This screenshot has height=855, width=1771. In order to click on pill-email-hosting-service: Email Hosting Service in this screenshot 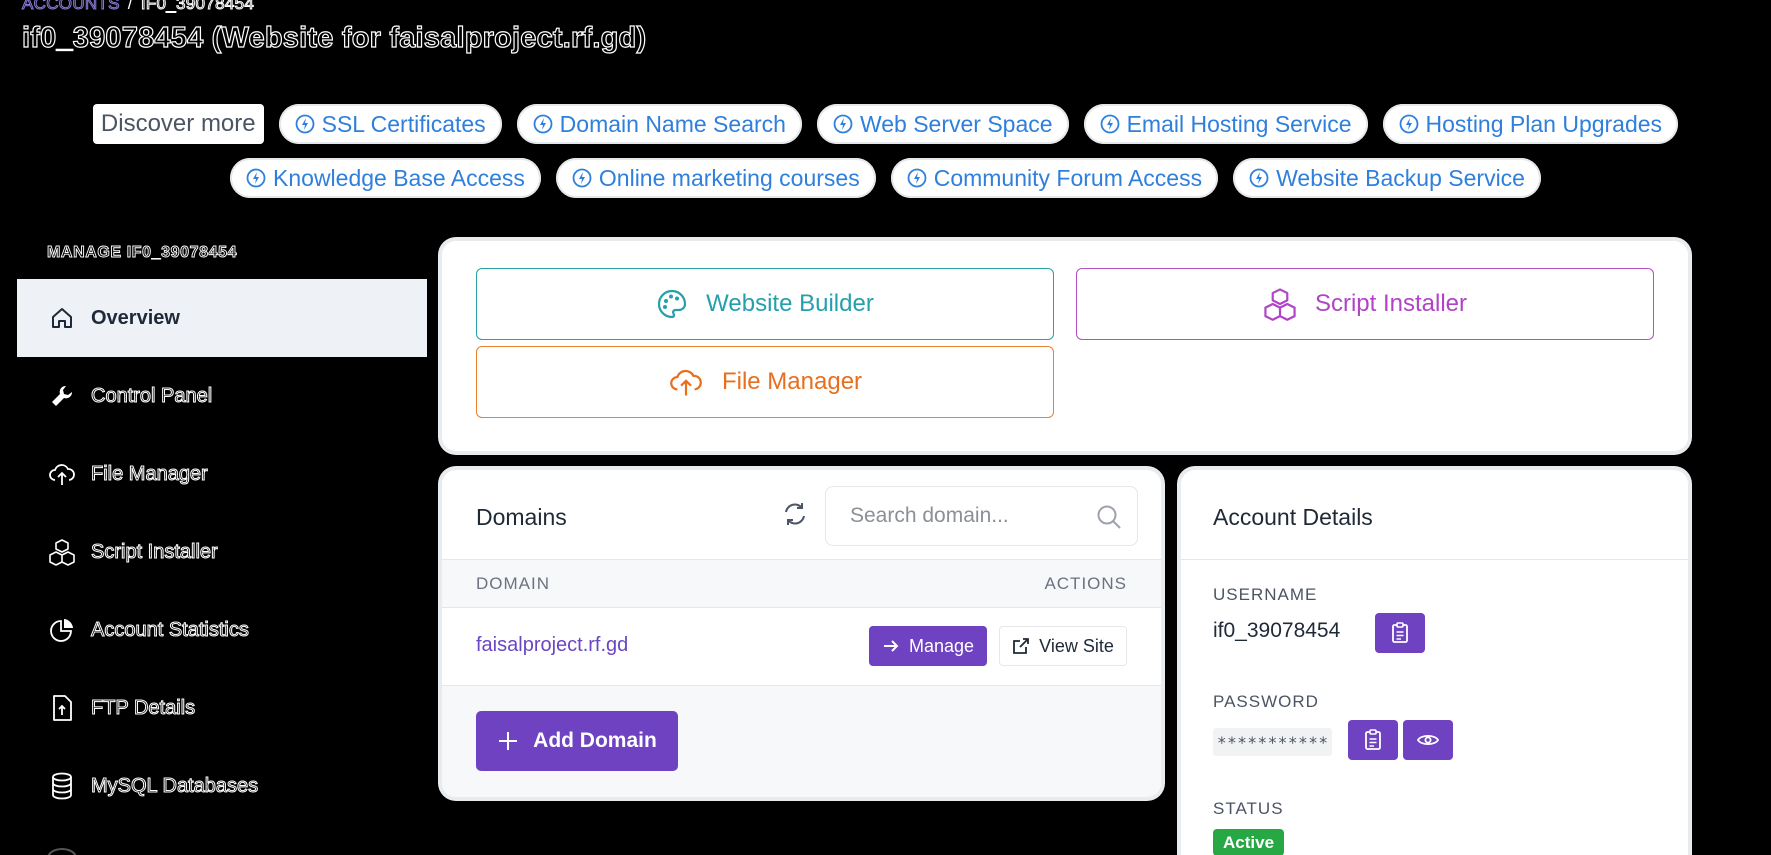, I will do `click(1225, 124)`.